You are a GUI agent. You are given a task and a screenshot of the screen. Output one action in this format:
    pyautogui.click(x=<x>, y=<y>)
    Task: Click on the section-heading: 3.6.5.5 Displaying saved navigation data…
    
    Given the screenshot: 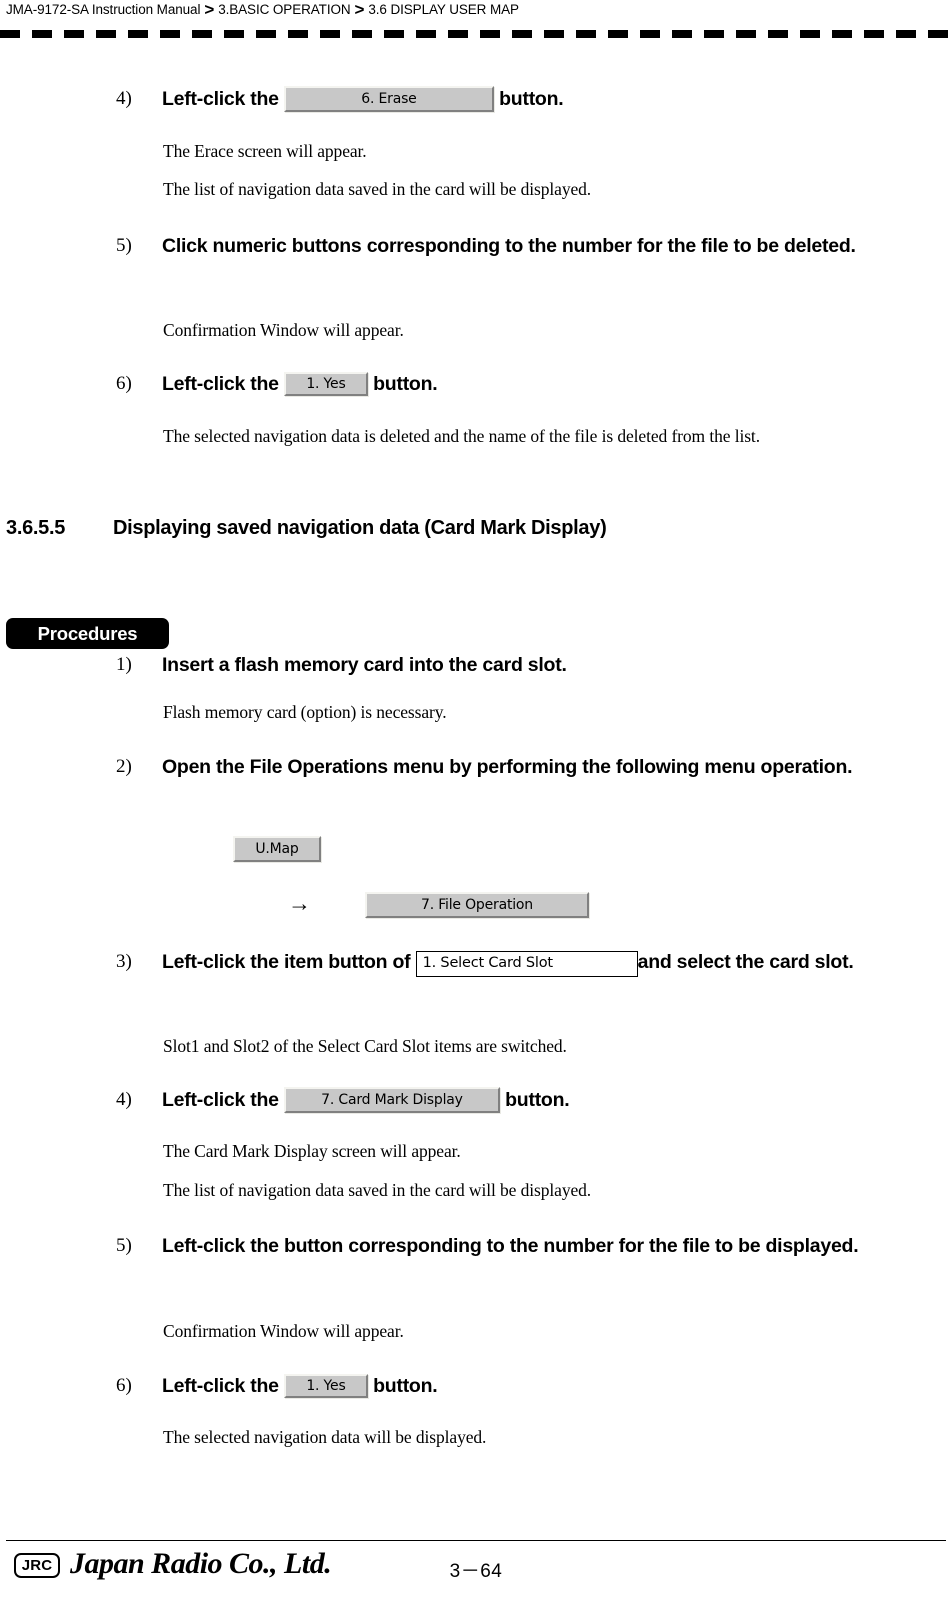 What is the action you would take?
    pyautogui.click(x=476, y=531)
    